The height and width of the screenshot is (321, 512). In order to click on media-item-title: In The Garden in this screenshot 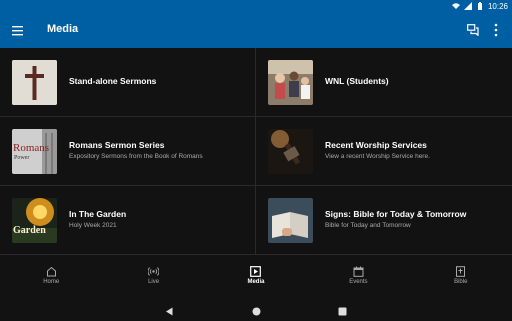, I will do `click(98, 214)`.